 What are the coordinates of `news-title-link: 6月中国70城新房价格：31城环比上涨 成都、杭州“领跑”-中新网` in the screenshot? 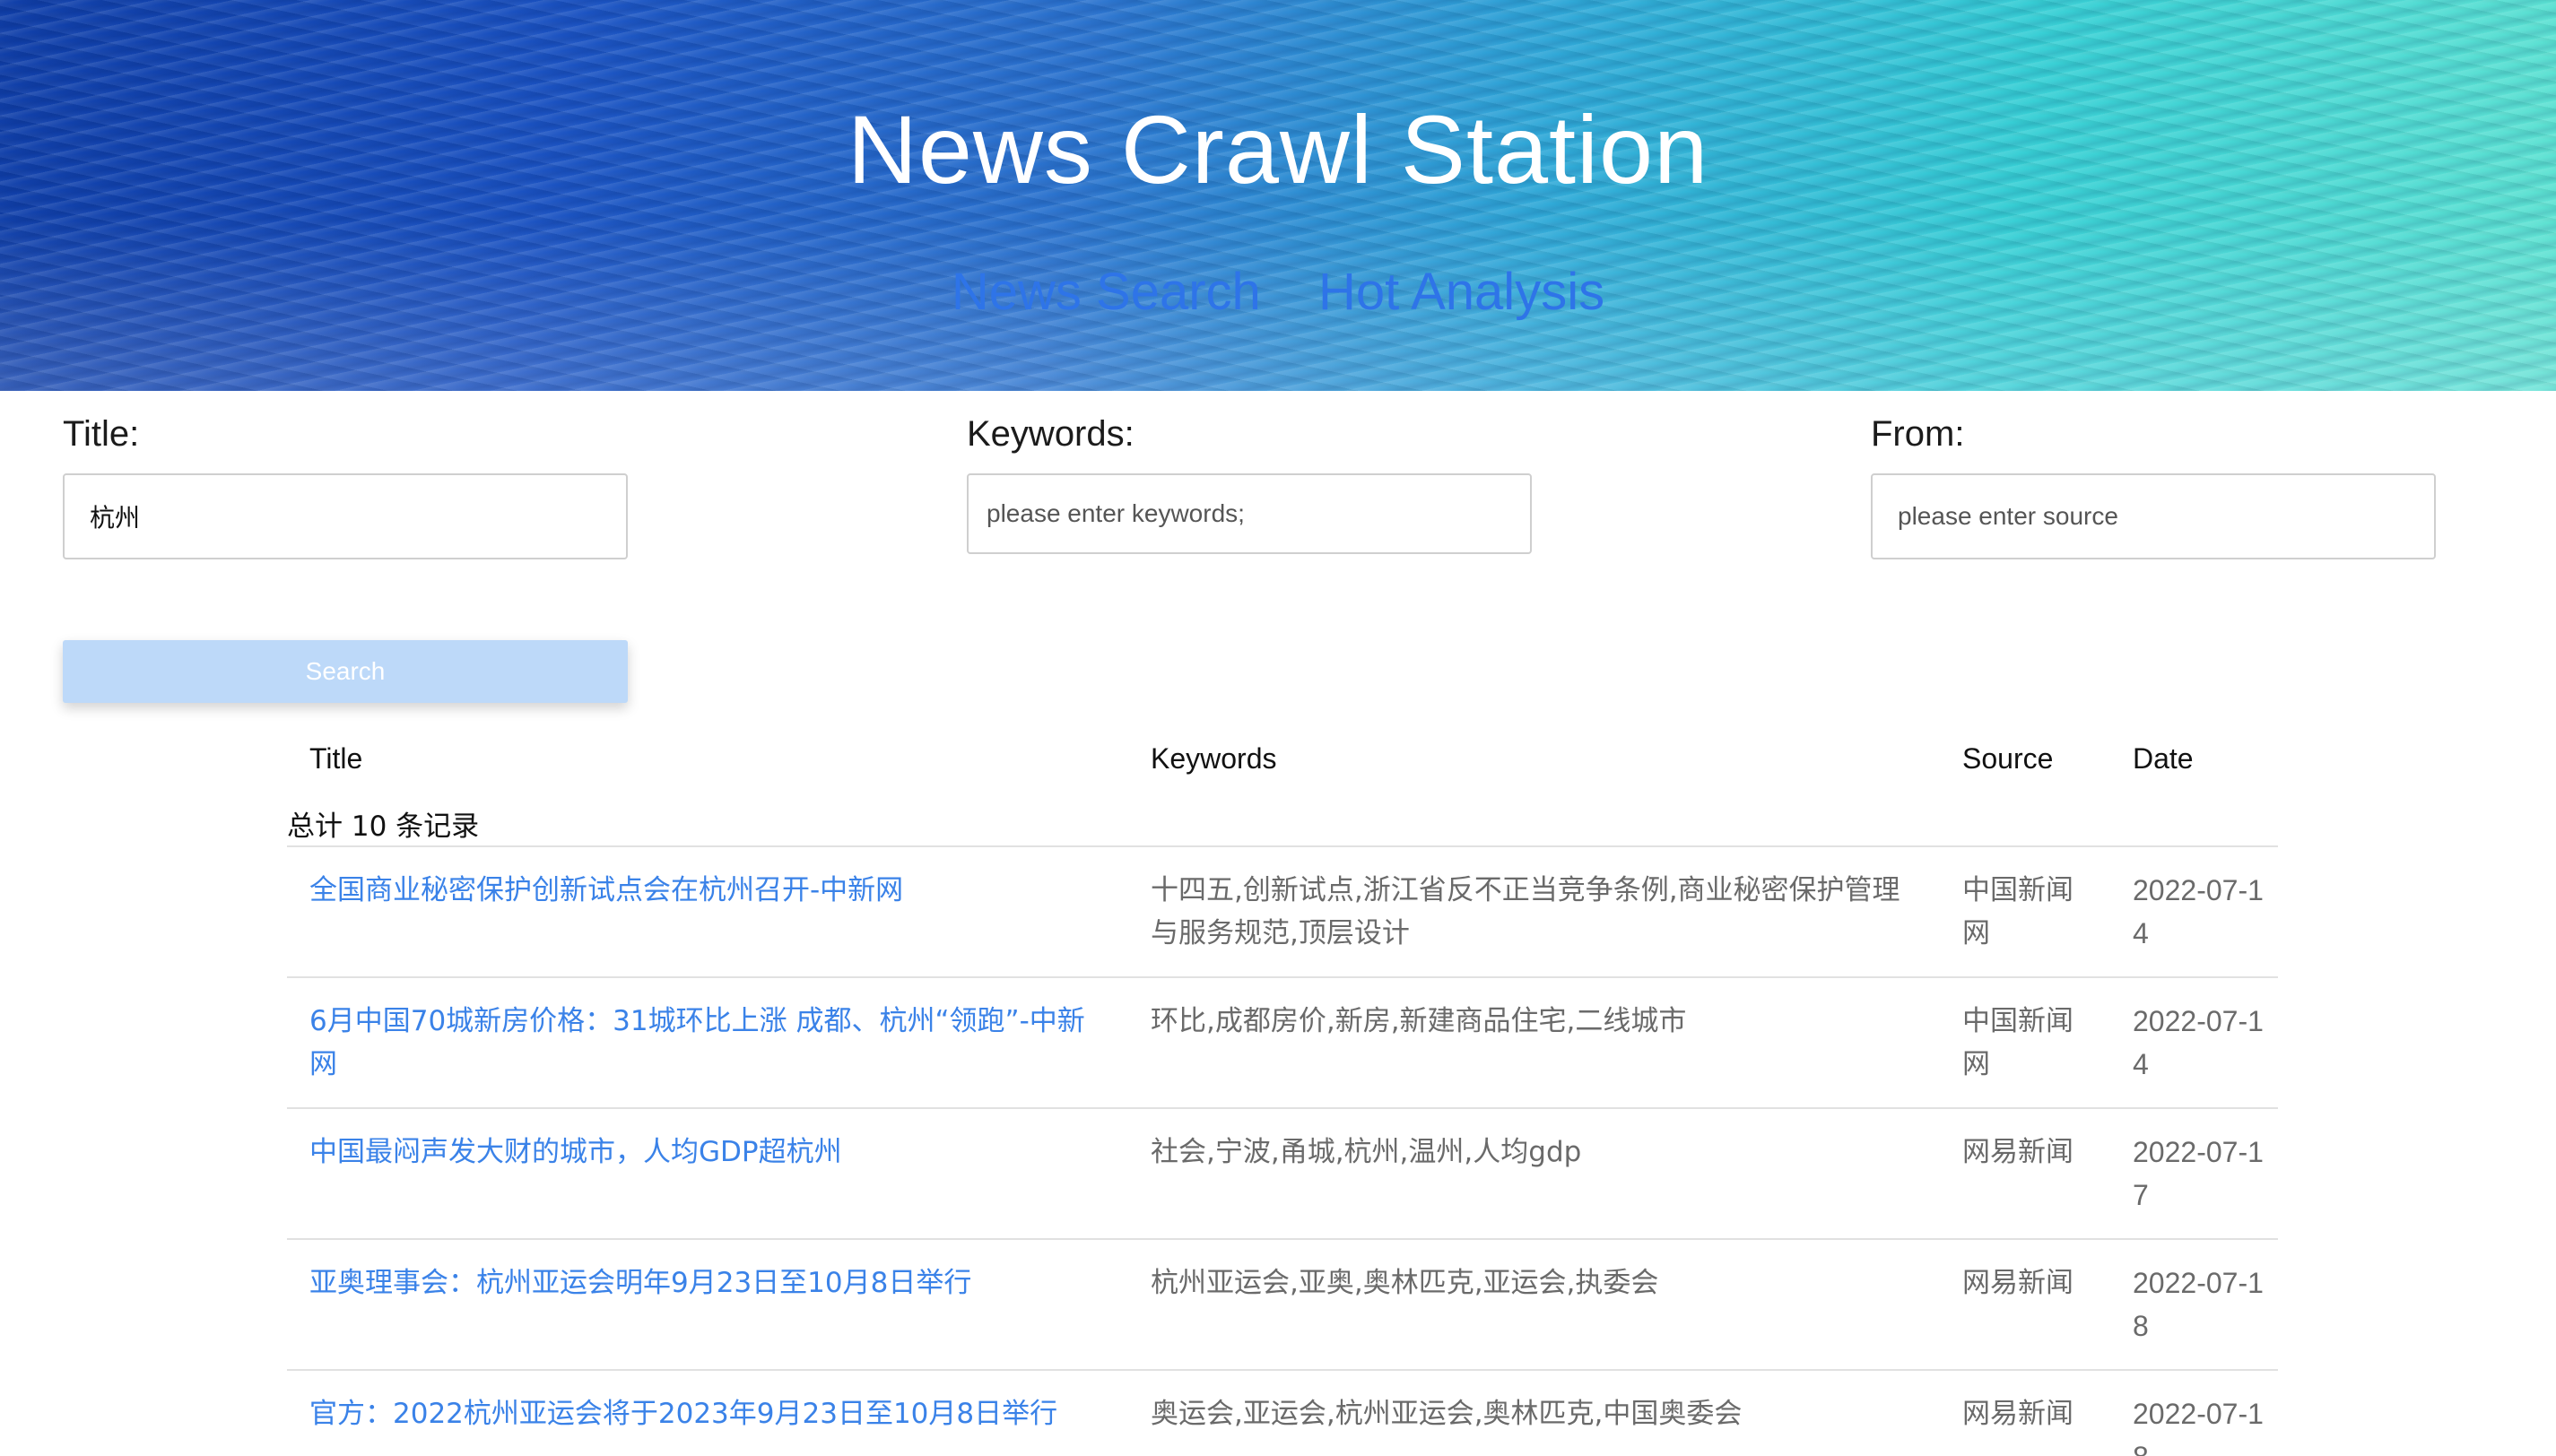 It's located at (704, 1043).